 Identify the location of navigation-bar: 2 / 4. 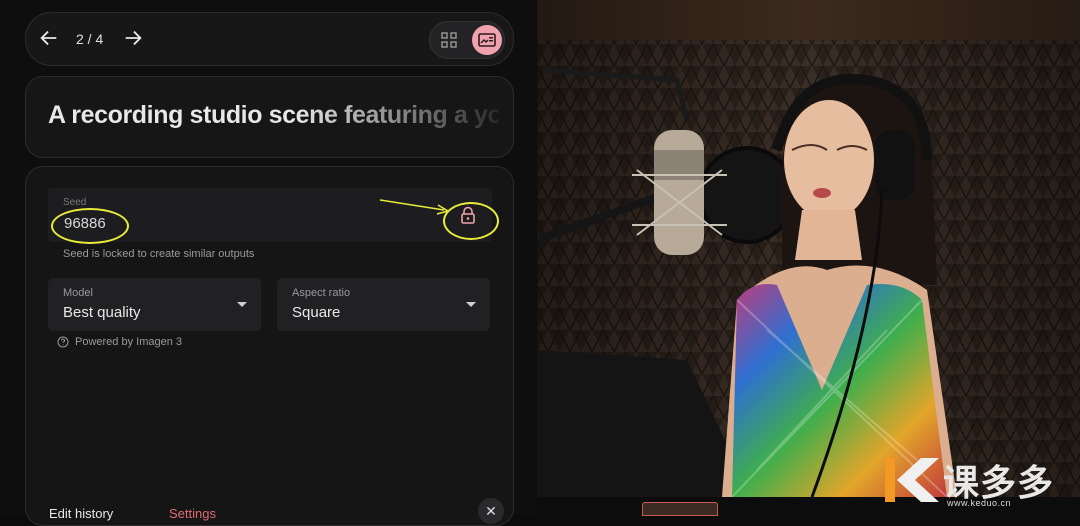
(269, 39).